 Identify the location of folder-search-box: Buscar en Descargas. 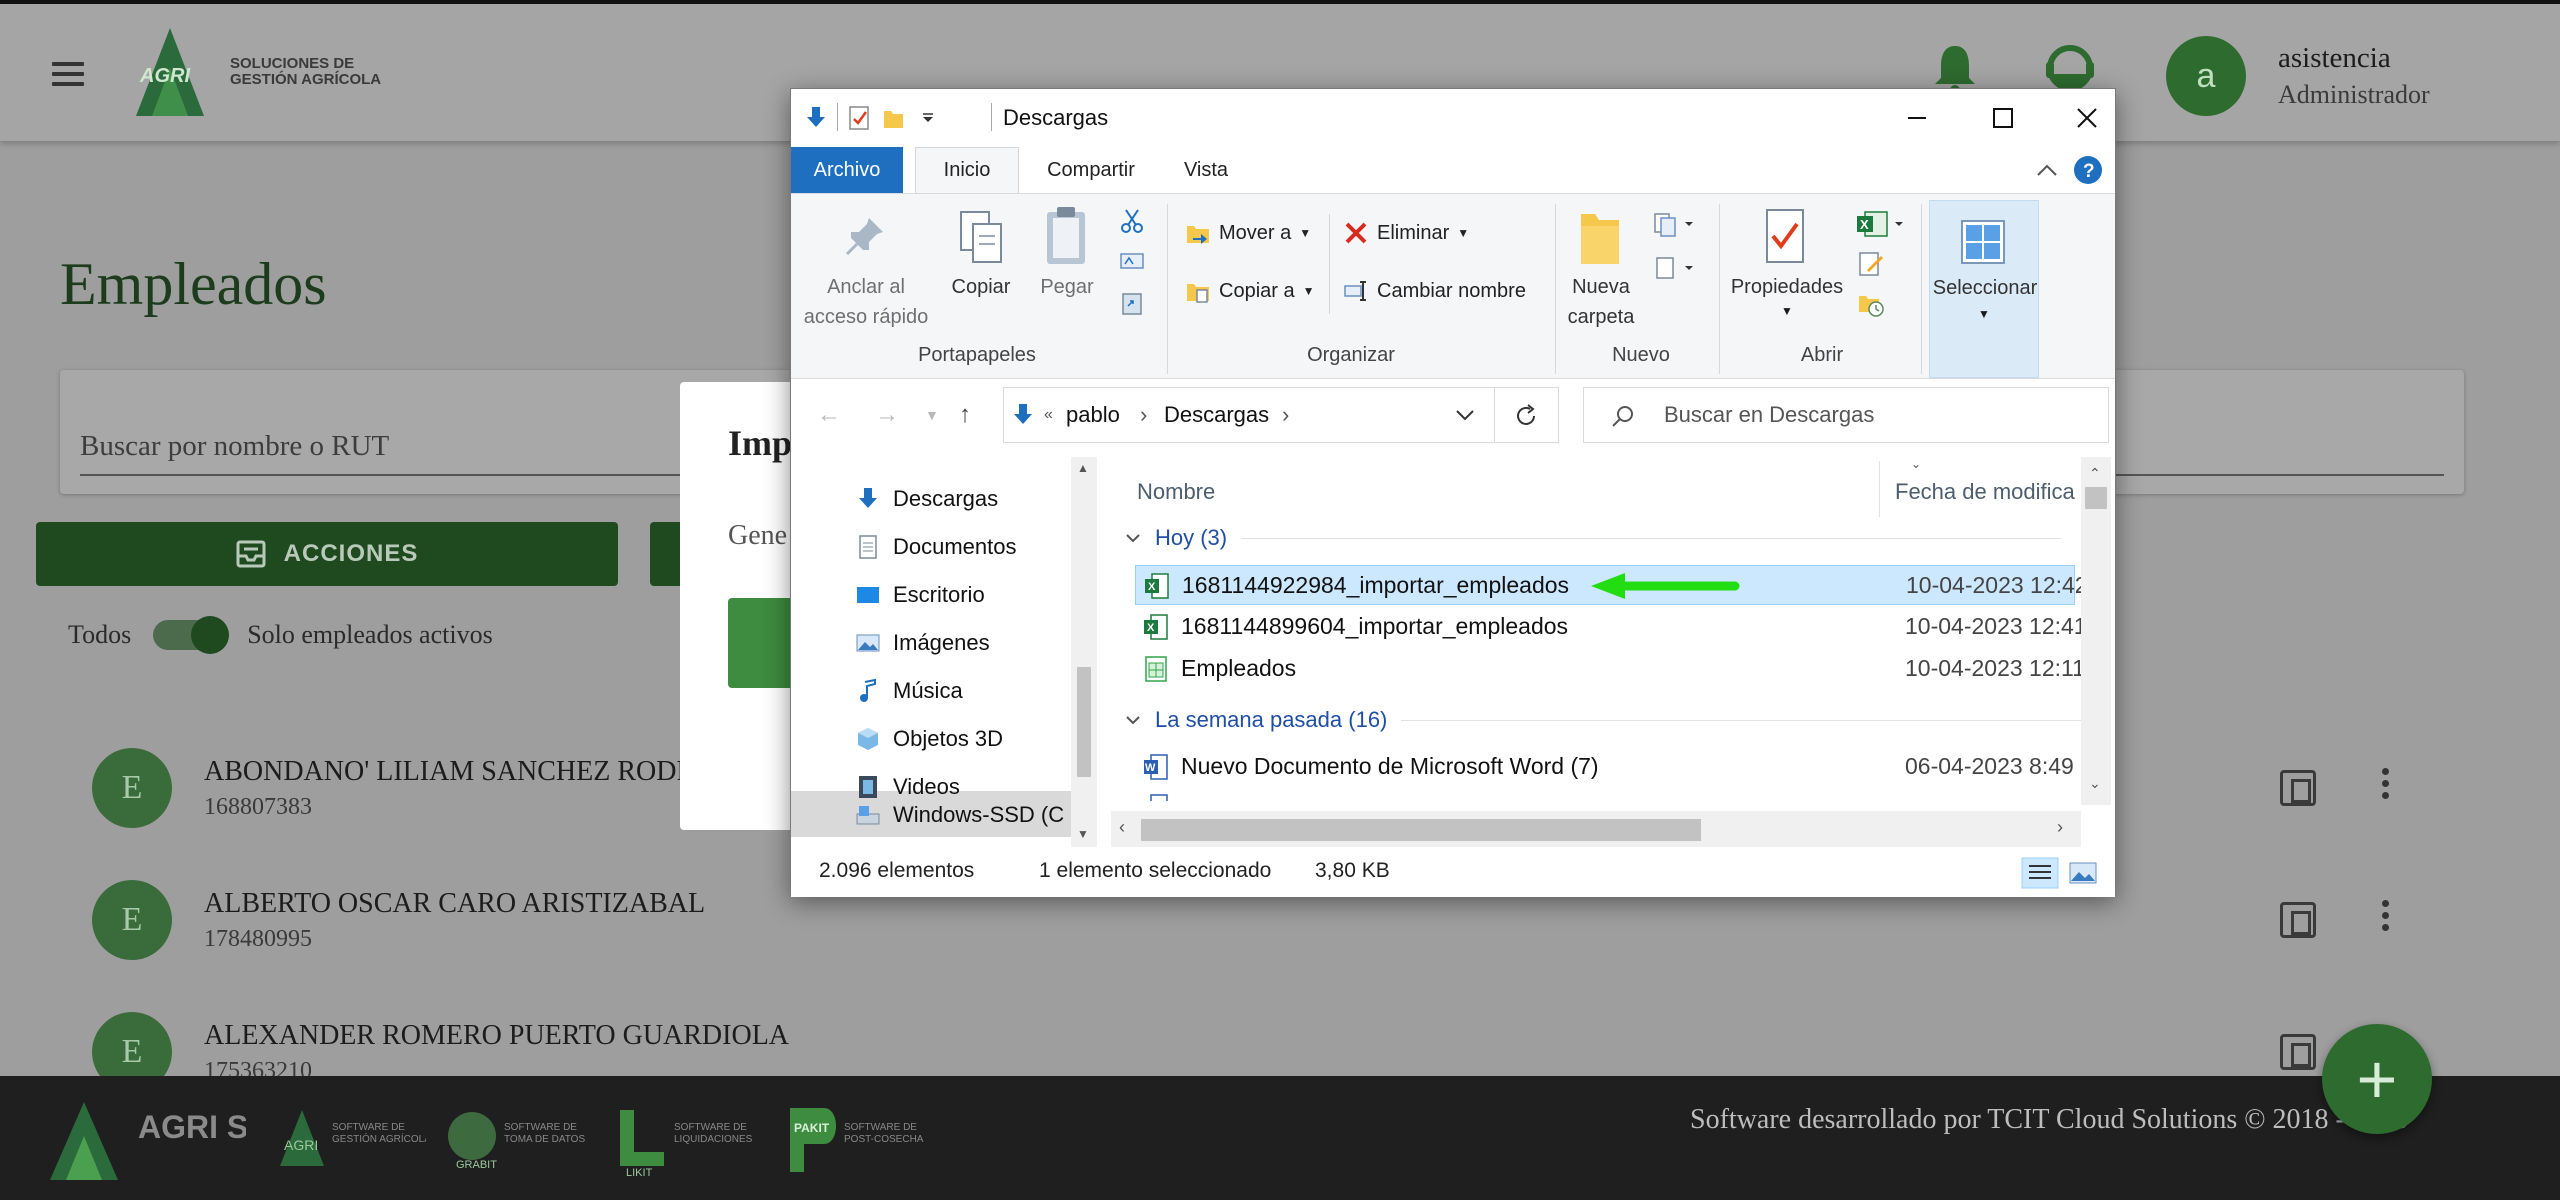
(1846, 415).